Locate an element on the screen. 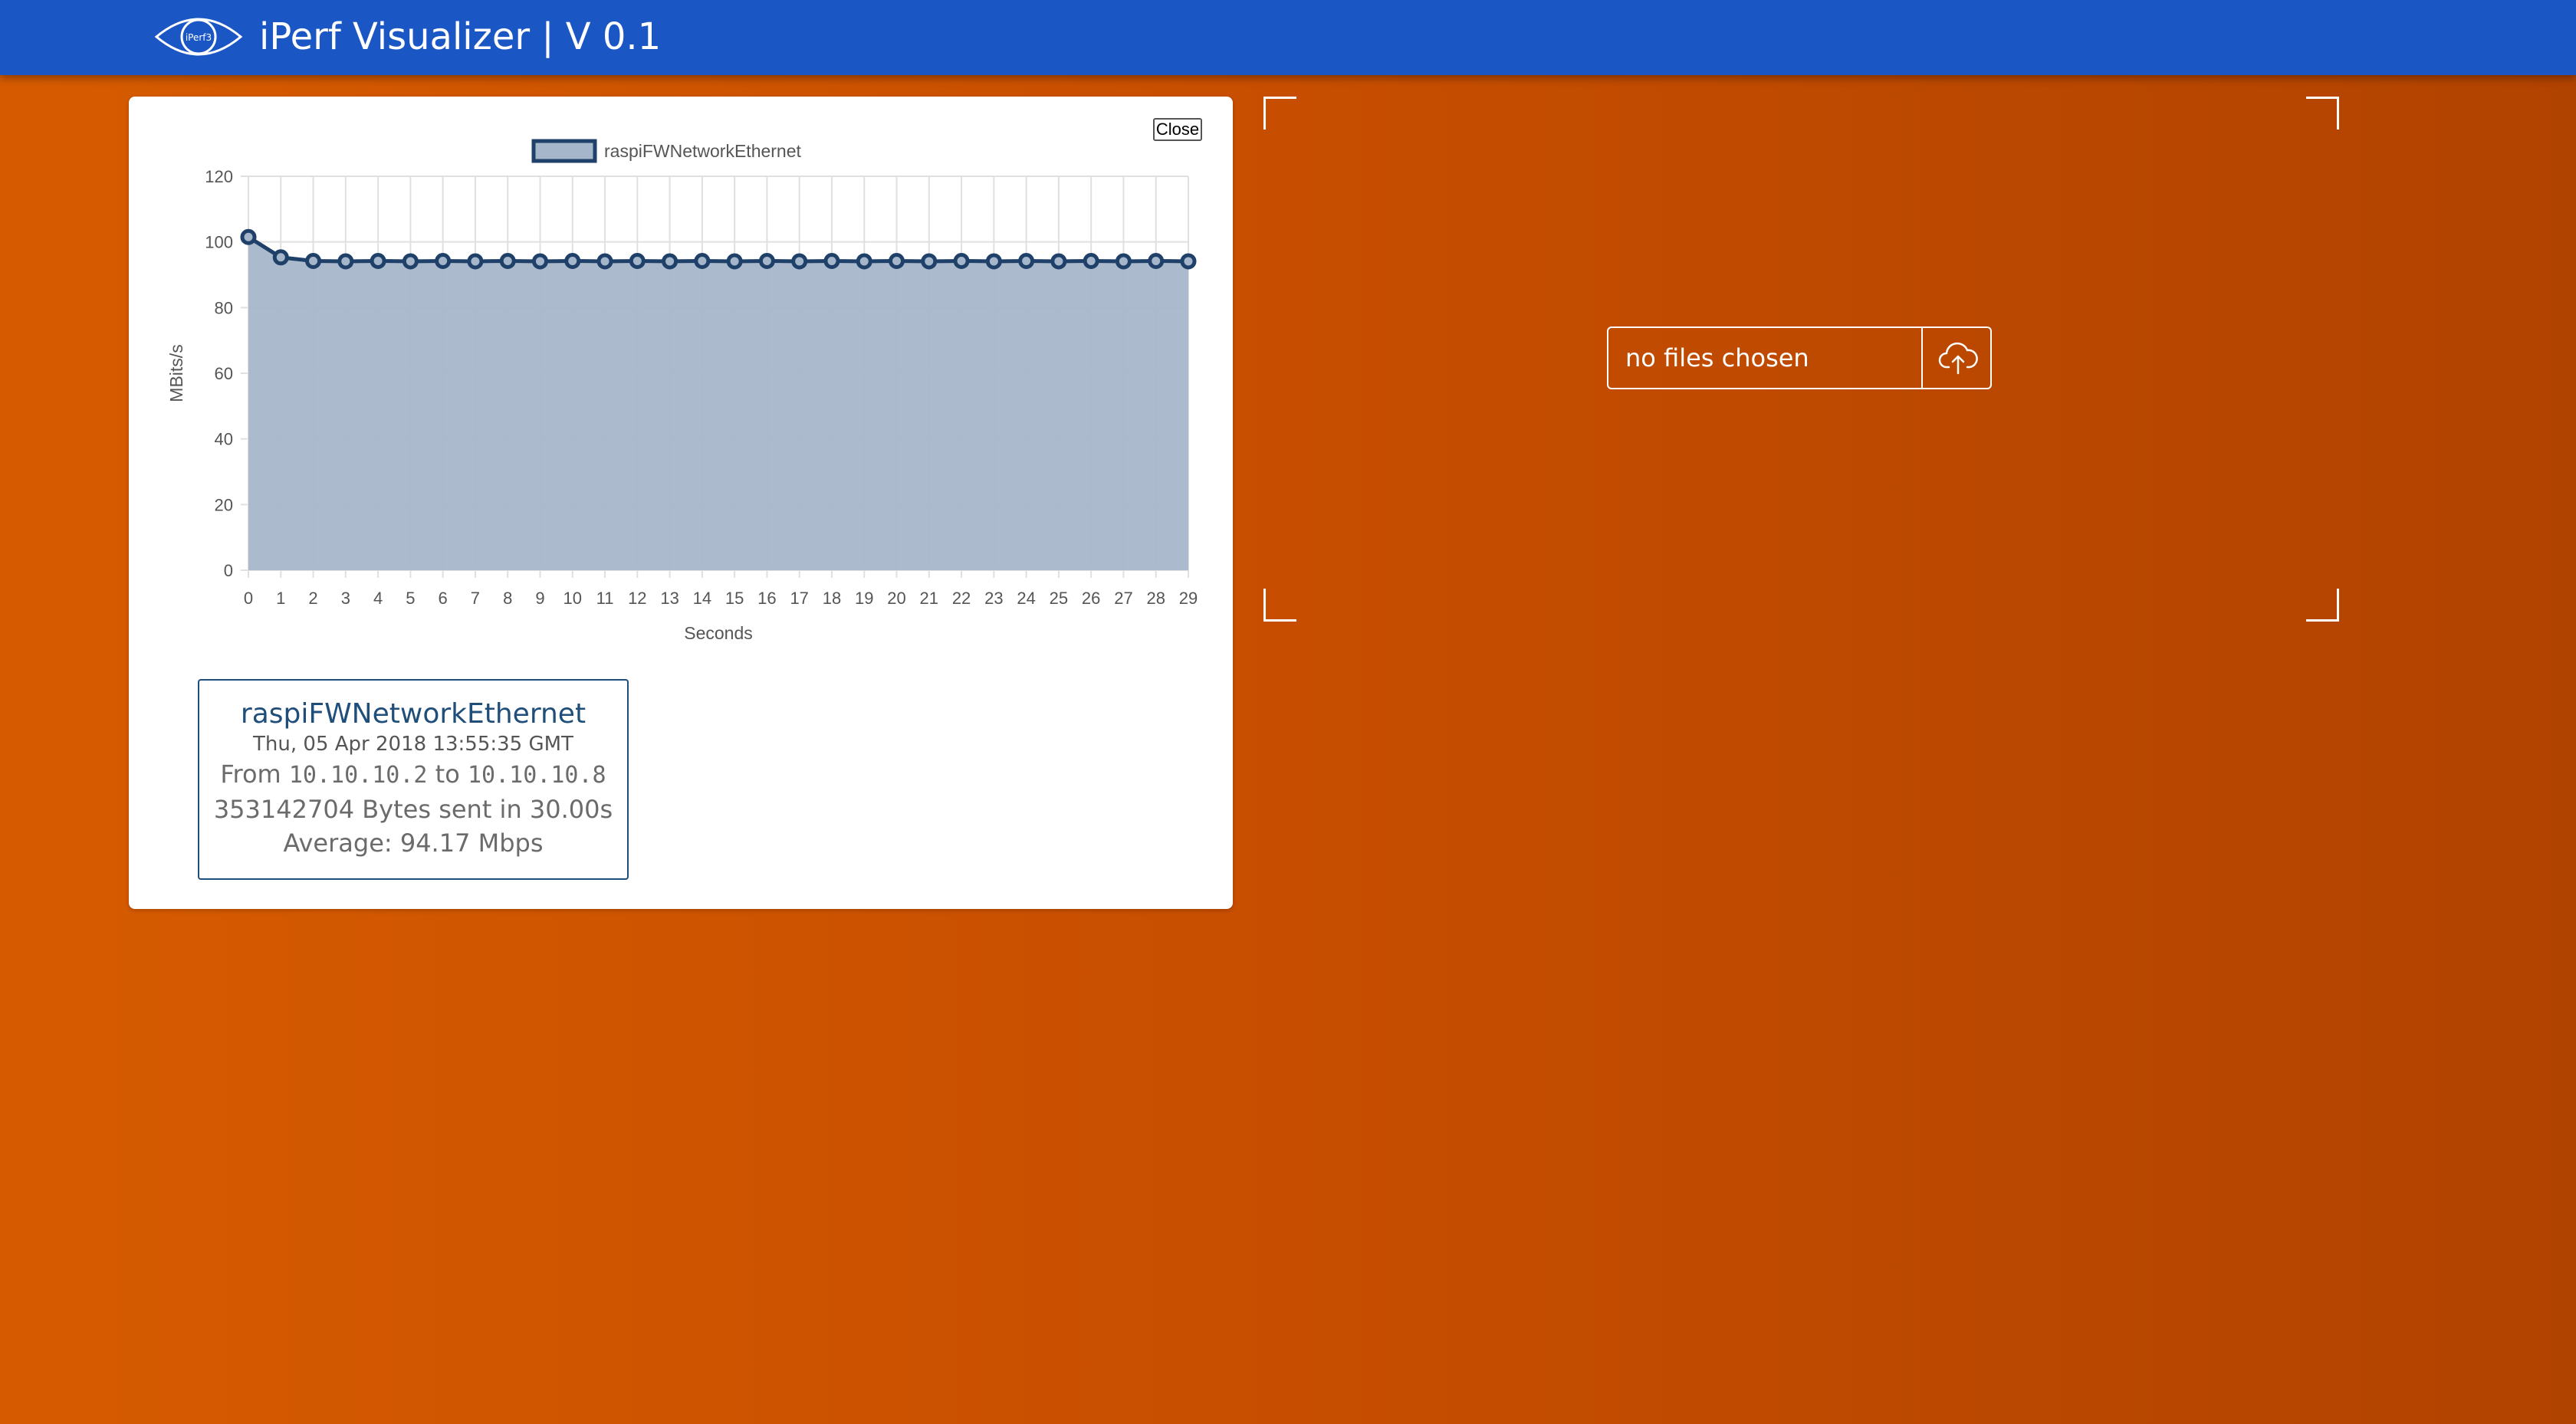 The image size is (2576, 1424). y-tick-label: 20 is located at coordinates (224, 504).